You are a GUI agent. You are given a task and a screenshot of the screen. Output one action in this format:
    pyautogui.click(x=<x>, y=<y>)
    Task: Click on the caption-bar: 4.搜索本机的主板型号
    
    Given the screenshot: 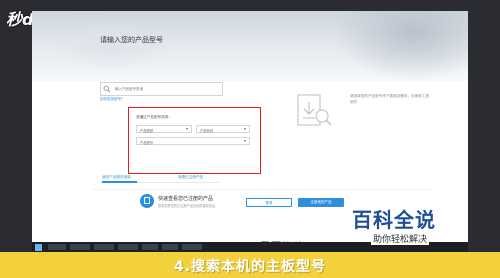 What is the action you would take?
    pyautogui.click(x=250, y=265)
    